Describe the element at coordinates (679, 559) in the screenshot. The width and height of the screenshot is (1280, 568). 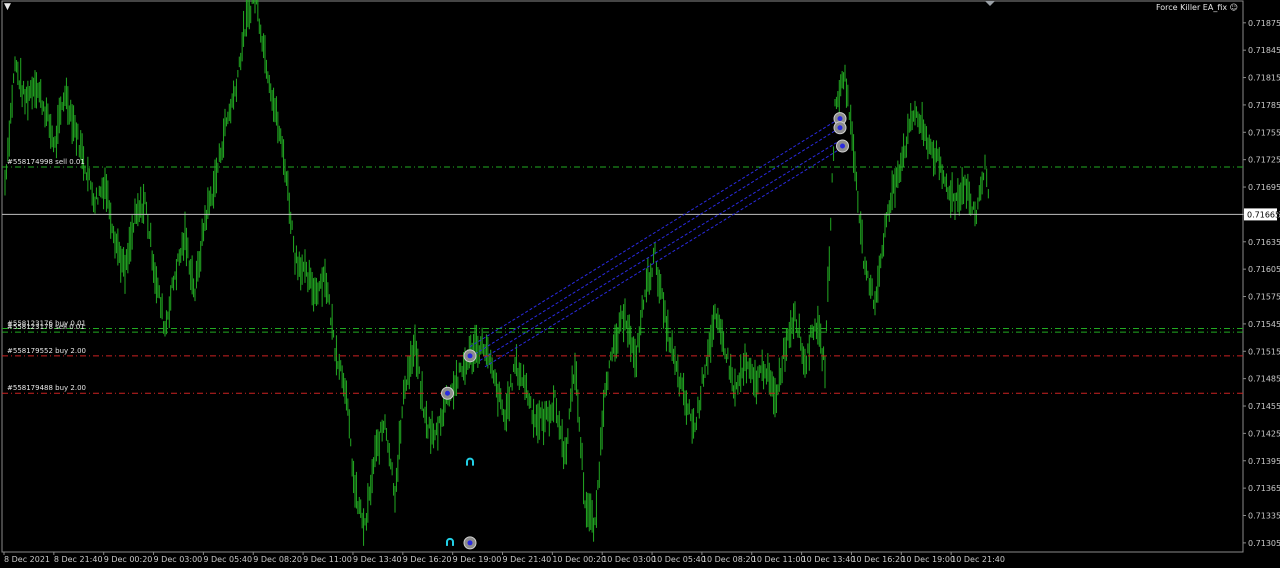
I see `x-tick-label: 10 Dec 05:40` at that location.